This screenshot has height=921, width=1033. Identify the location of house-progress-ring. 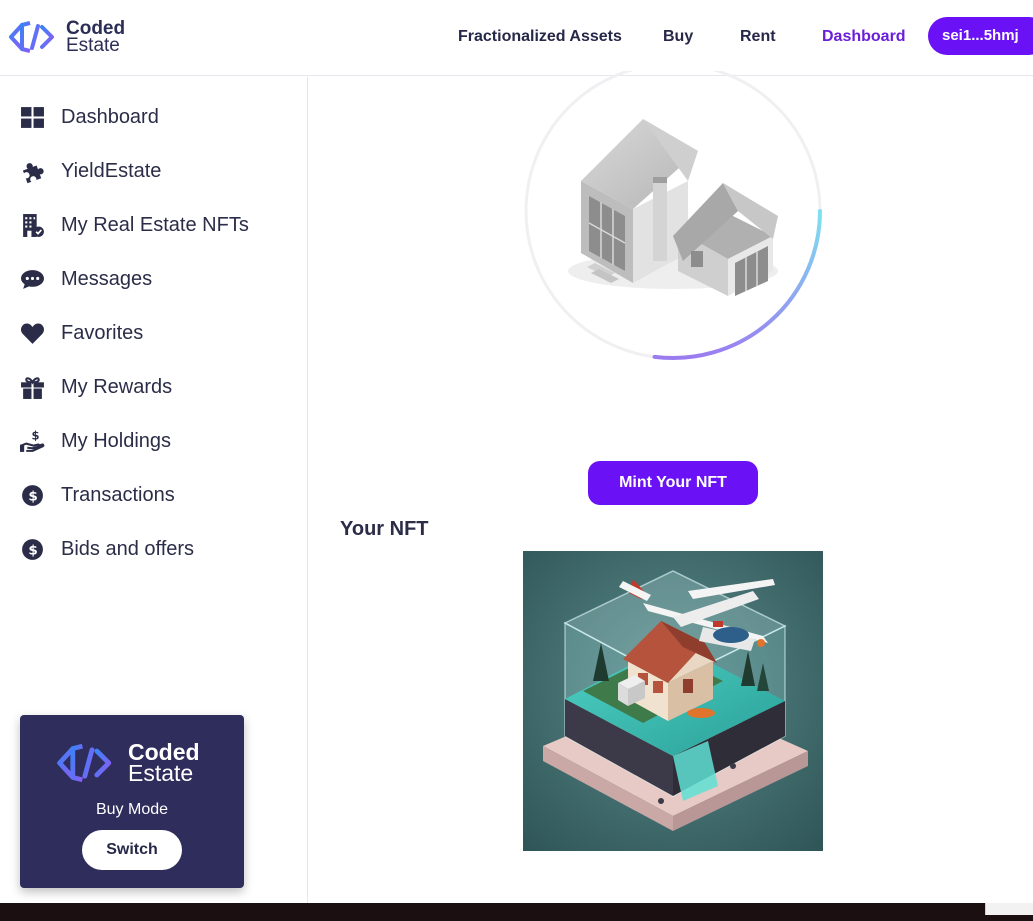
(673, 215).